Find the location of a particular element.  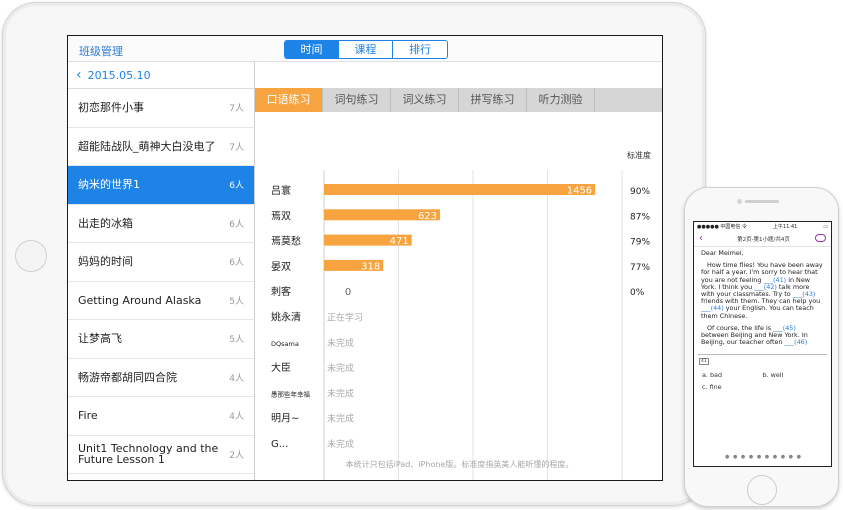

list-item: 畅游帝都胡同四合院 4人 is located at coordinates (161, 378).